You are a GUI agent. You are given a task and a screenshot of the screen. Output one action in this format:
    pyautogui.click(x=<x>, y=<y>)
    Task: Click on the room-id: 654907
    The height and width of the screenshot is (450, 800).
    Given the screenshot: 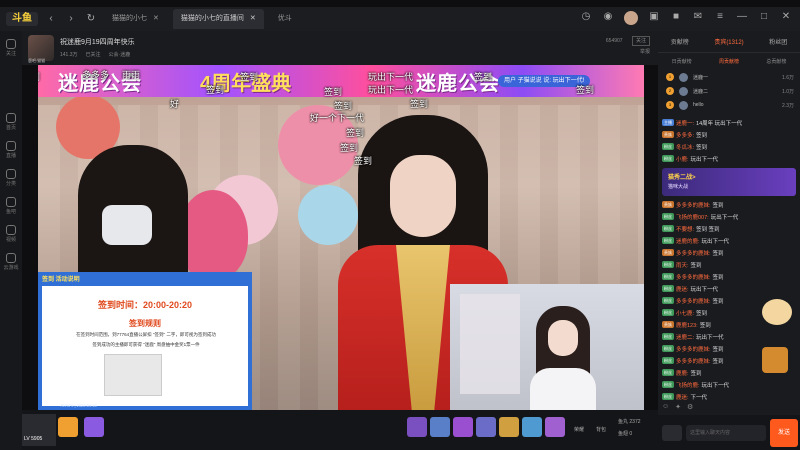 What is the action you would take?
    pyautogui.click(x=614, y=41)
    